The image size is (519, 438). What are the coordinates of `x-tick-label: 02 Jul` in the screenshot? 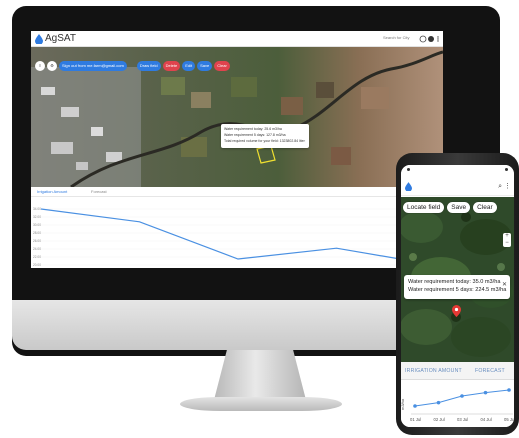 It's located at (439, 419).